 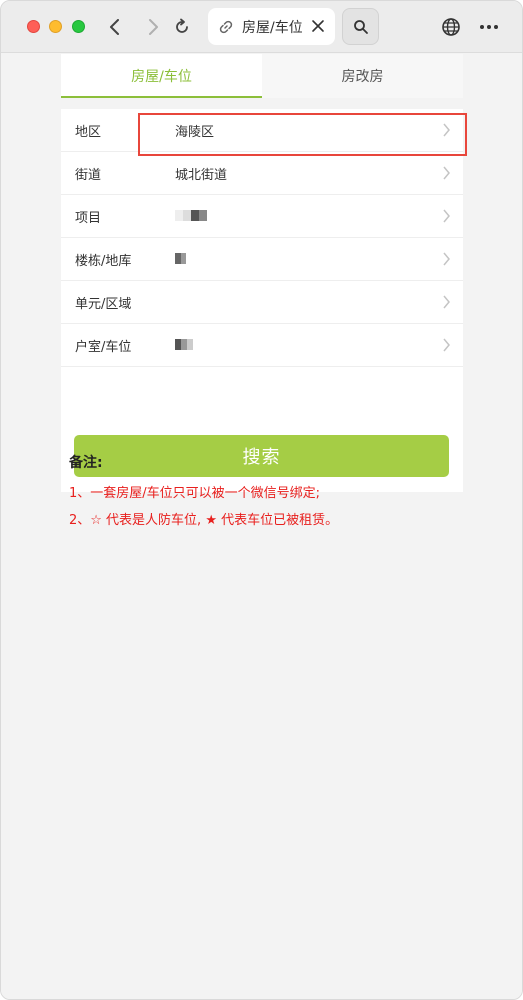 What do you see at coordinates (262, 345) in the screenshot?
I see `row-room: 户室/车位` at bounding box center [262, 345].